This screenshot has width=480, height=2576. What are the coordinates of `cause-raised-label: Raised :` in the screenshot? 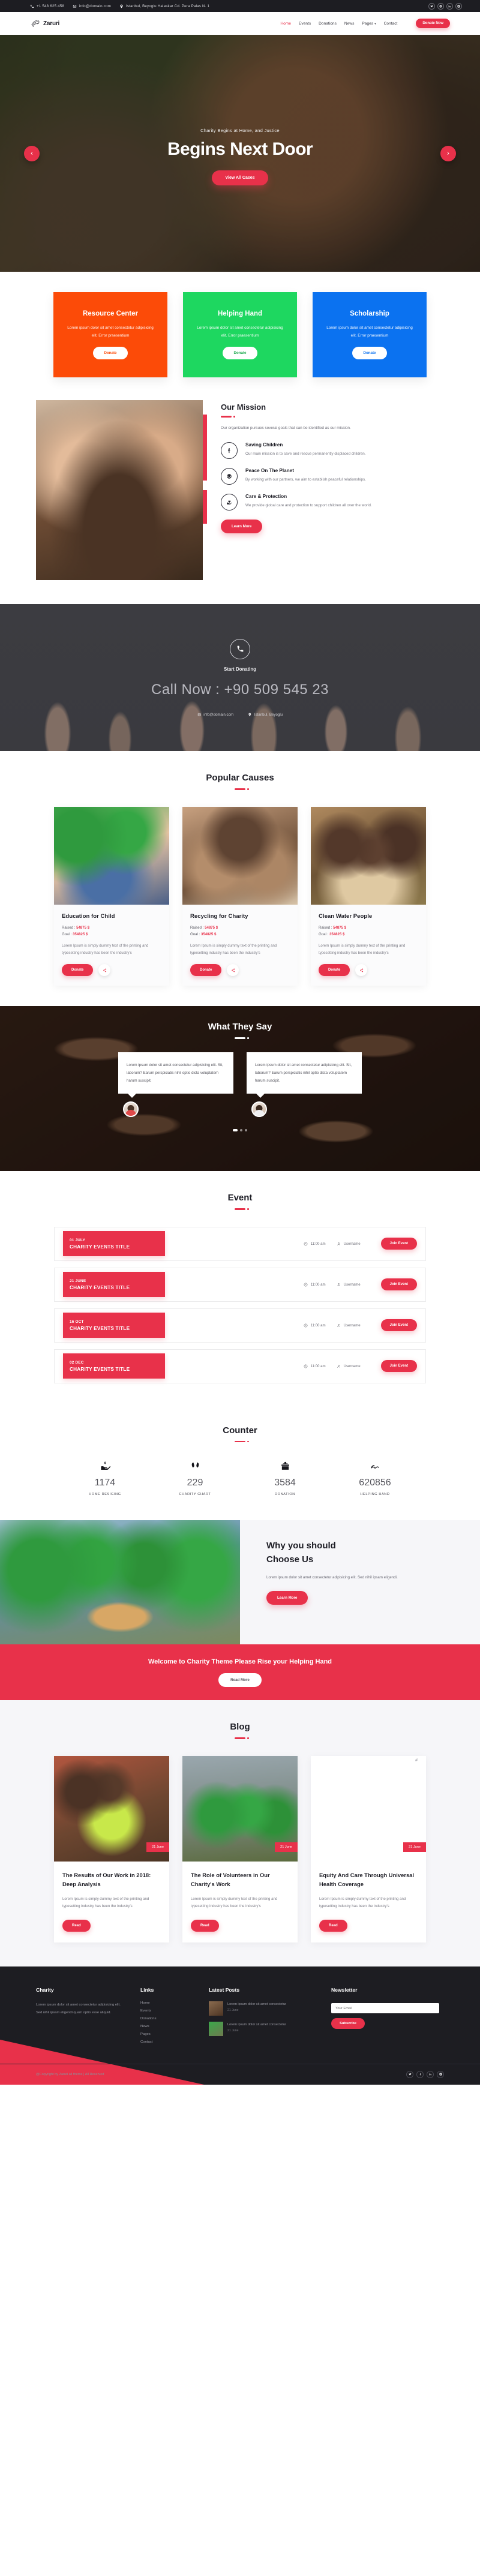 It's located at (197, 928).